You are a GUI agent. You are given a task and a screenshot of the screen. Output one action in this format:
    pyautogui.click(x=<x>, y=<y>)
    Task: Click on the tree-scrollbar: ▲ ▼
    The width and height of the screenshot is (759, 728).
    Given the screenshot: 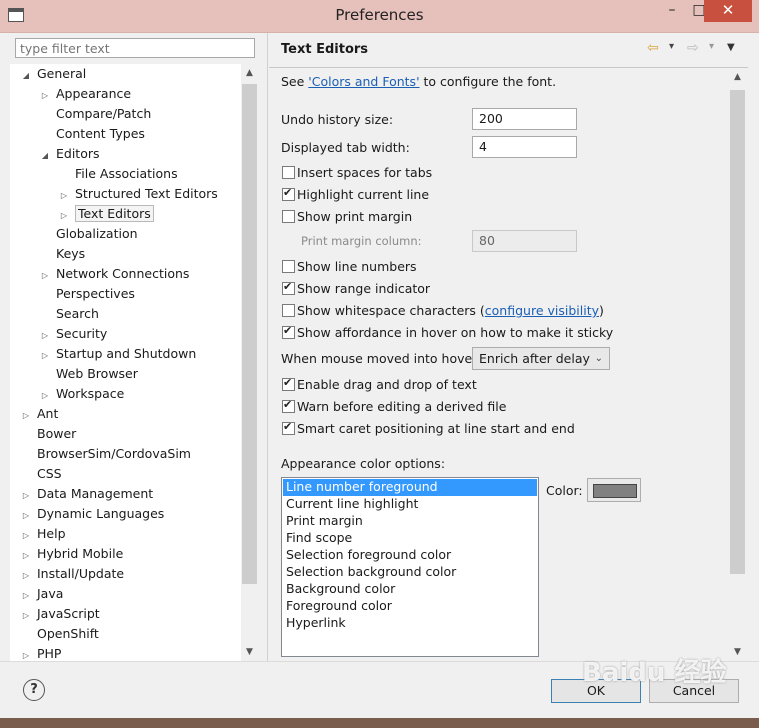 What is the action you would take?
    pyautogui.click(x=249, y=362)
    